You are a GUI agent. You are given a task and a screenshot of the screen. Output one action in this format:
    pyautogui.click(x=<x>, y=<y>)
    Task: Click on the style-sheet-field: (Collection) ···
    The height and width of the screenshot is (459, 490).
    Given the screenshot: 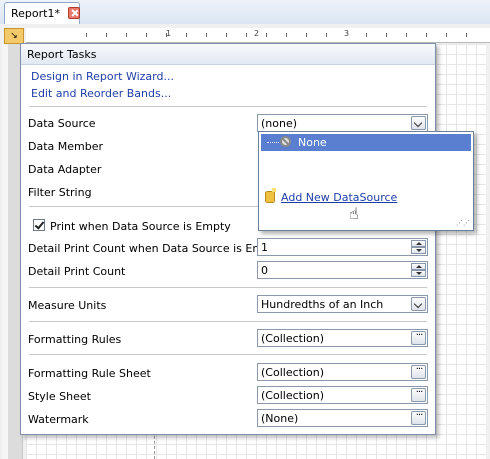 What is the action you would take?
    pyautogui.click(x=342, y=395)
    